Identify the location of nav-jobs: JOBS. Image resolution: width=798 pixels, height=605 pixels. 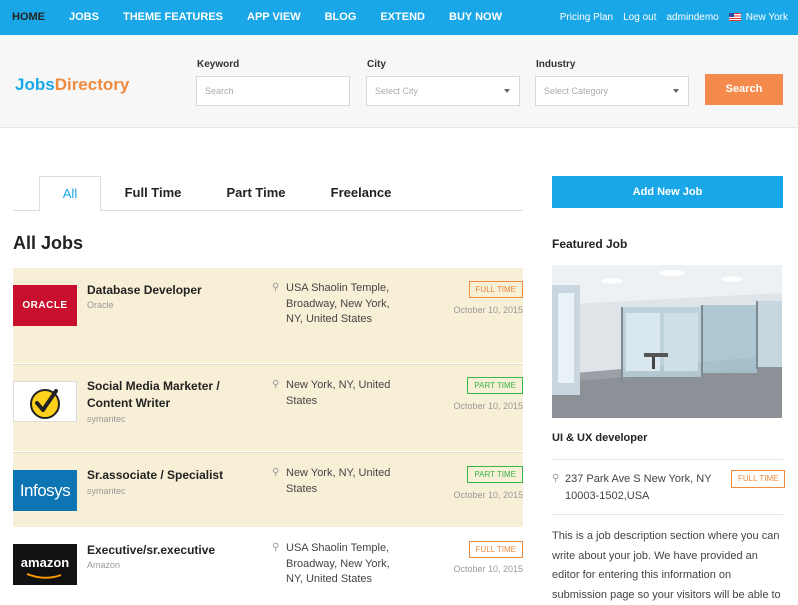
(84, 17).